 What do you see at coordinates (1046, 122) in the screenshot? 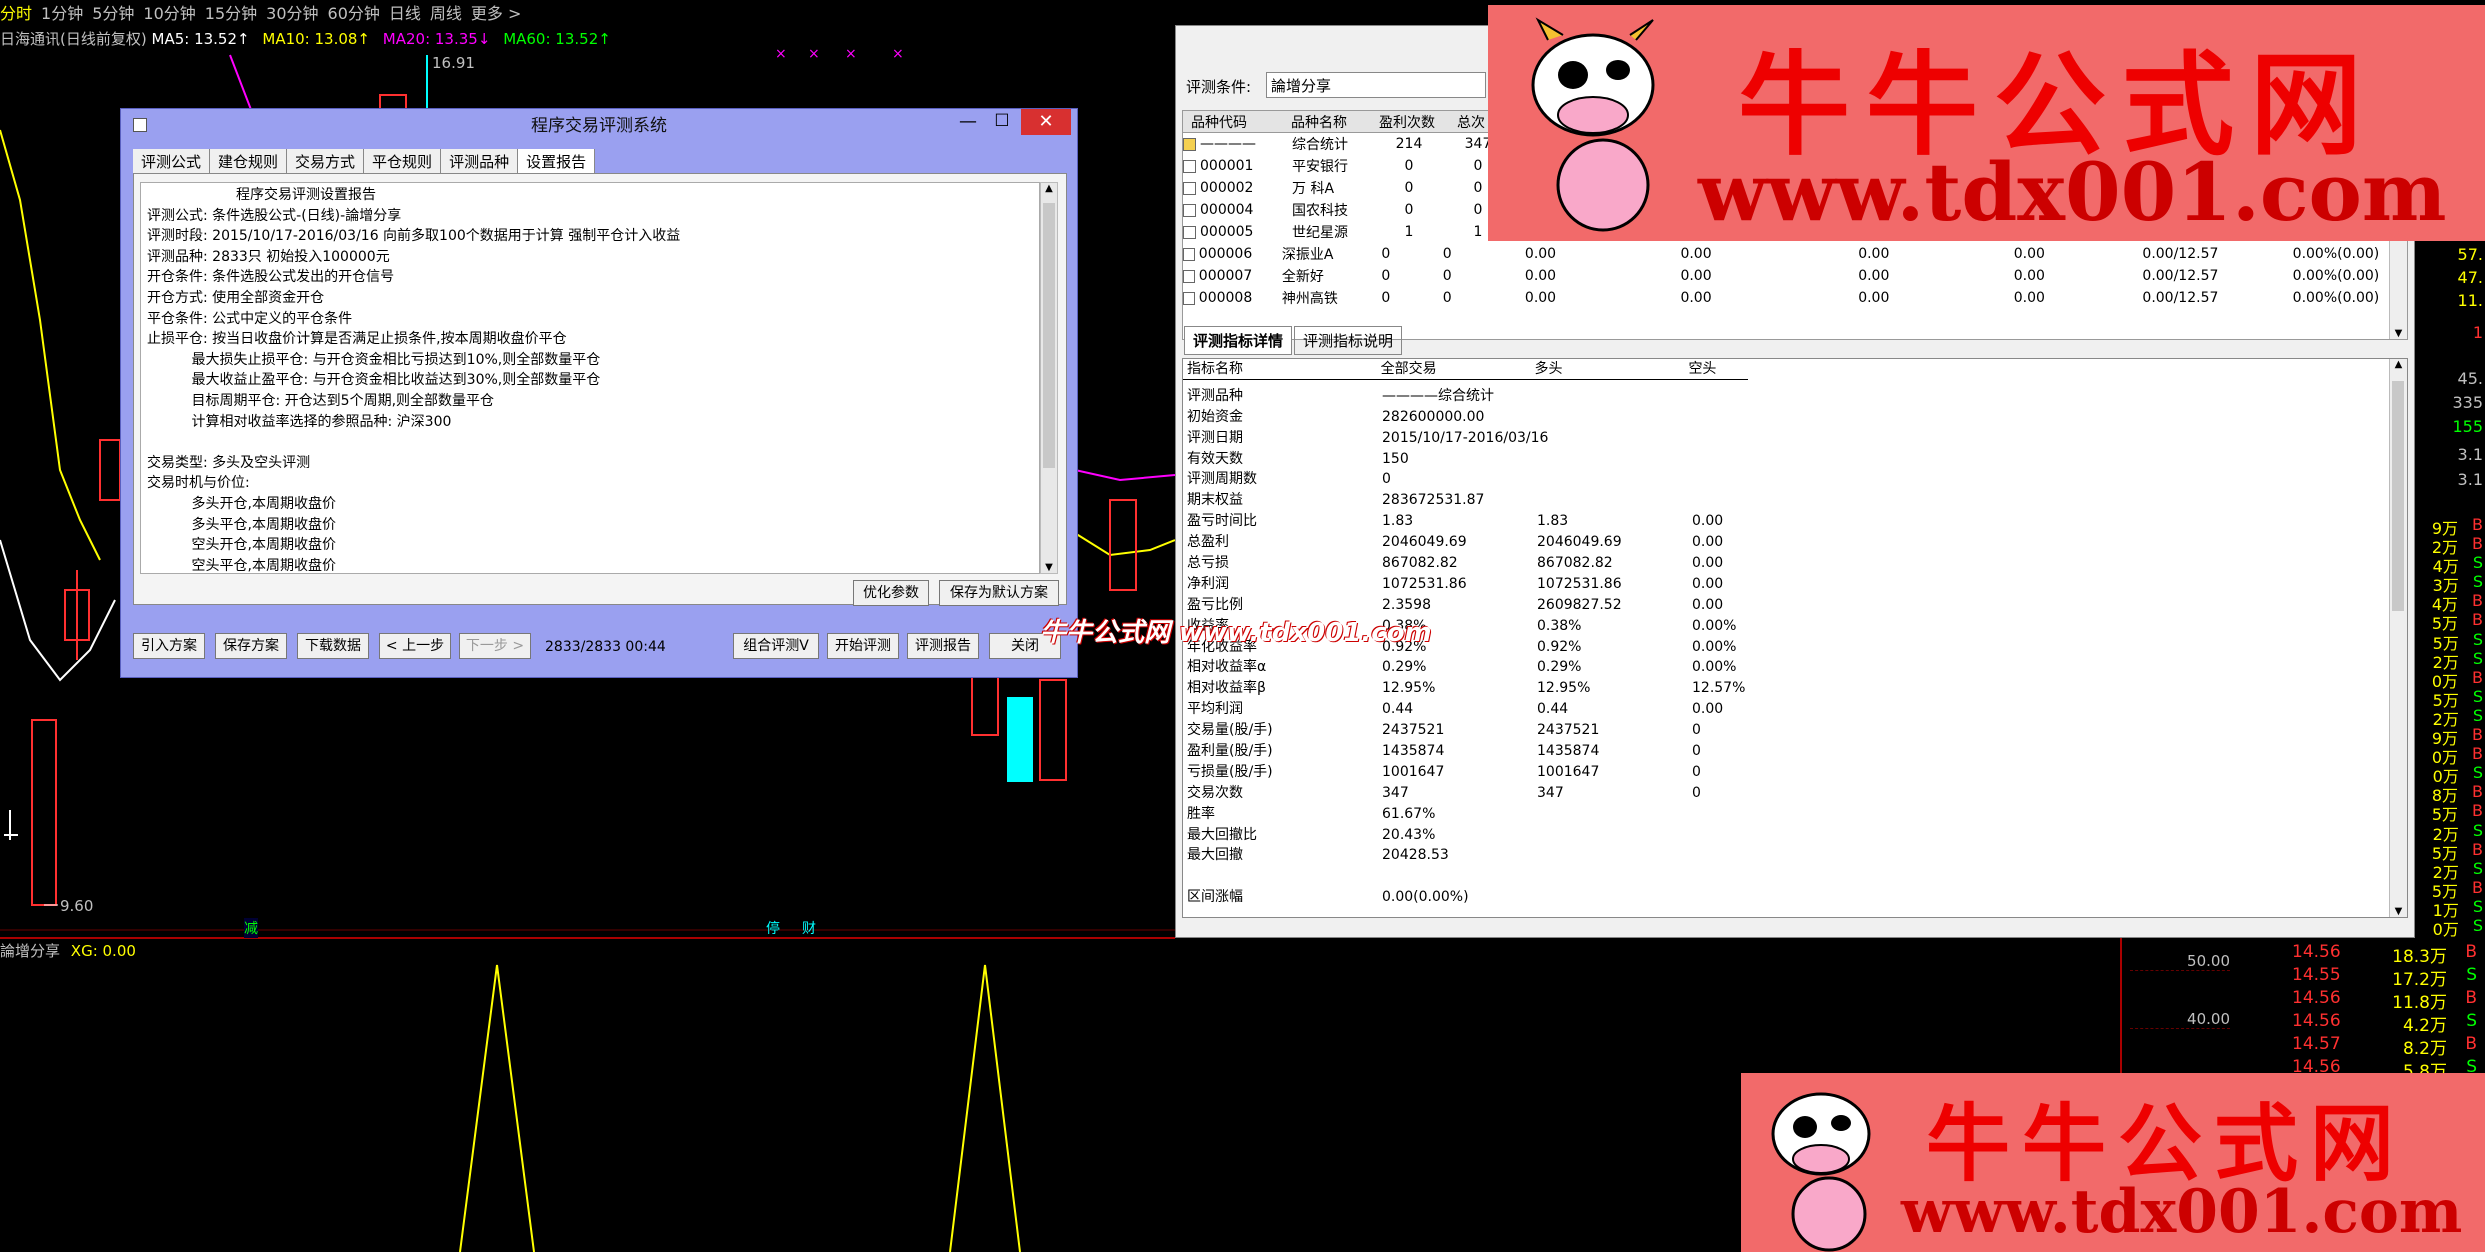
I see `close-icon: ✕` at bounding box center [1046, 122].